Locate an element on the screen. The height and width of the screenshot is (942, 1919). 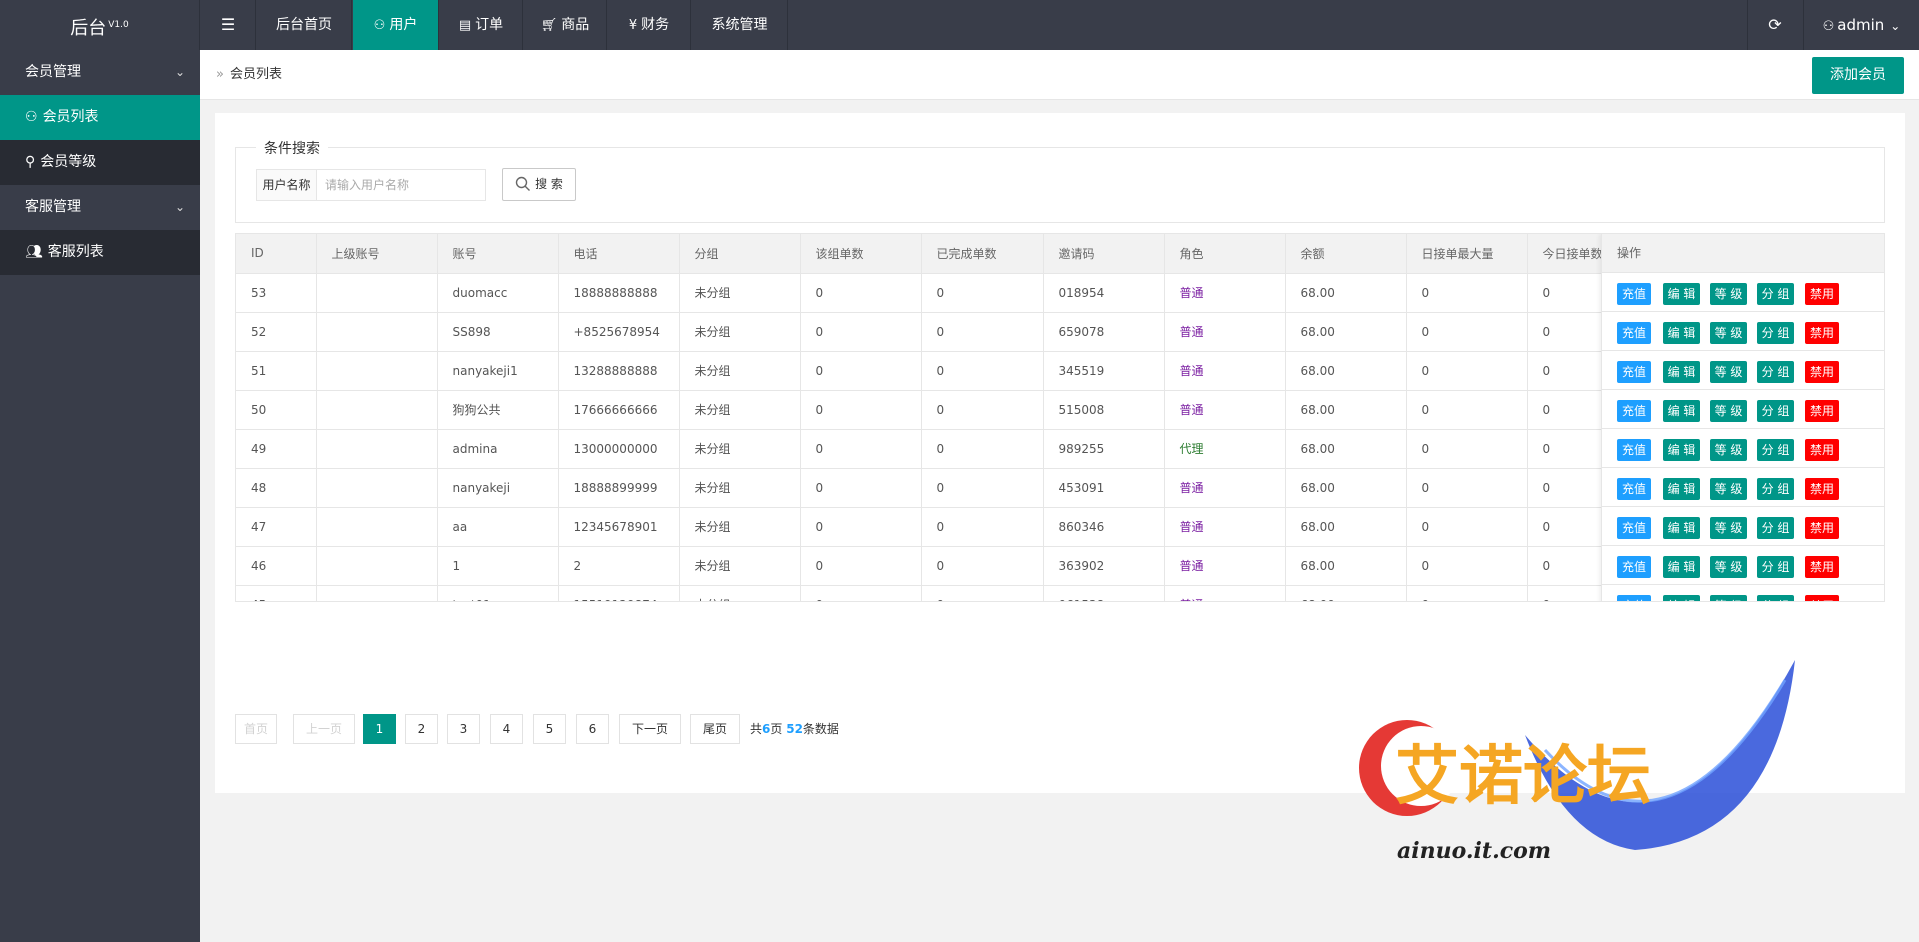
table-cell: 659078 is located at coordinates (1104, 332).